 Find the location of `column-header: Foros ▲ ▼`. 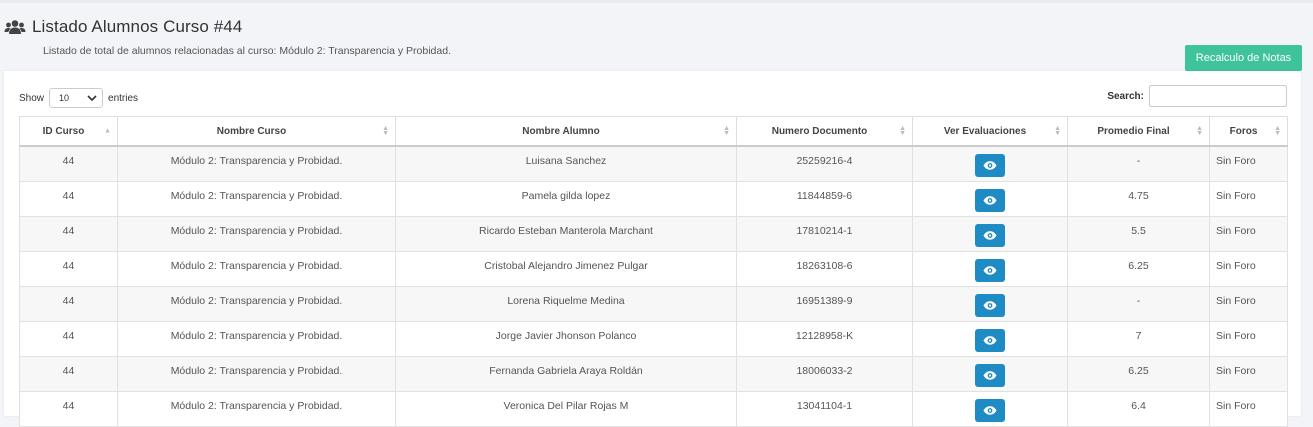

column-header: Foros ▲ ▼ is located at coordinates (1248, 131).